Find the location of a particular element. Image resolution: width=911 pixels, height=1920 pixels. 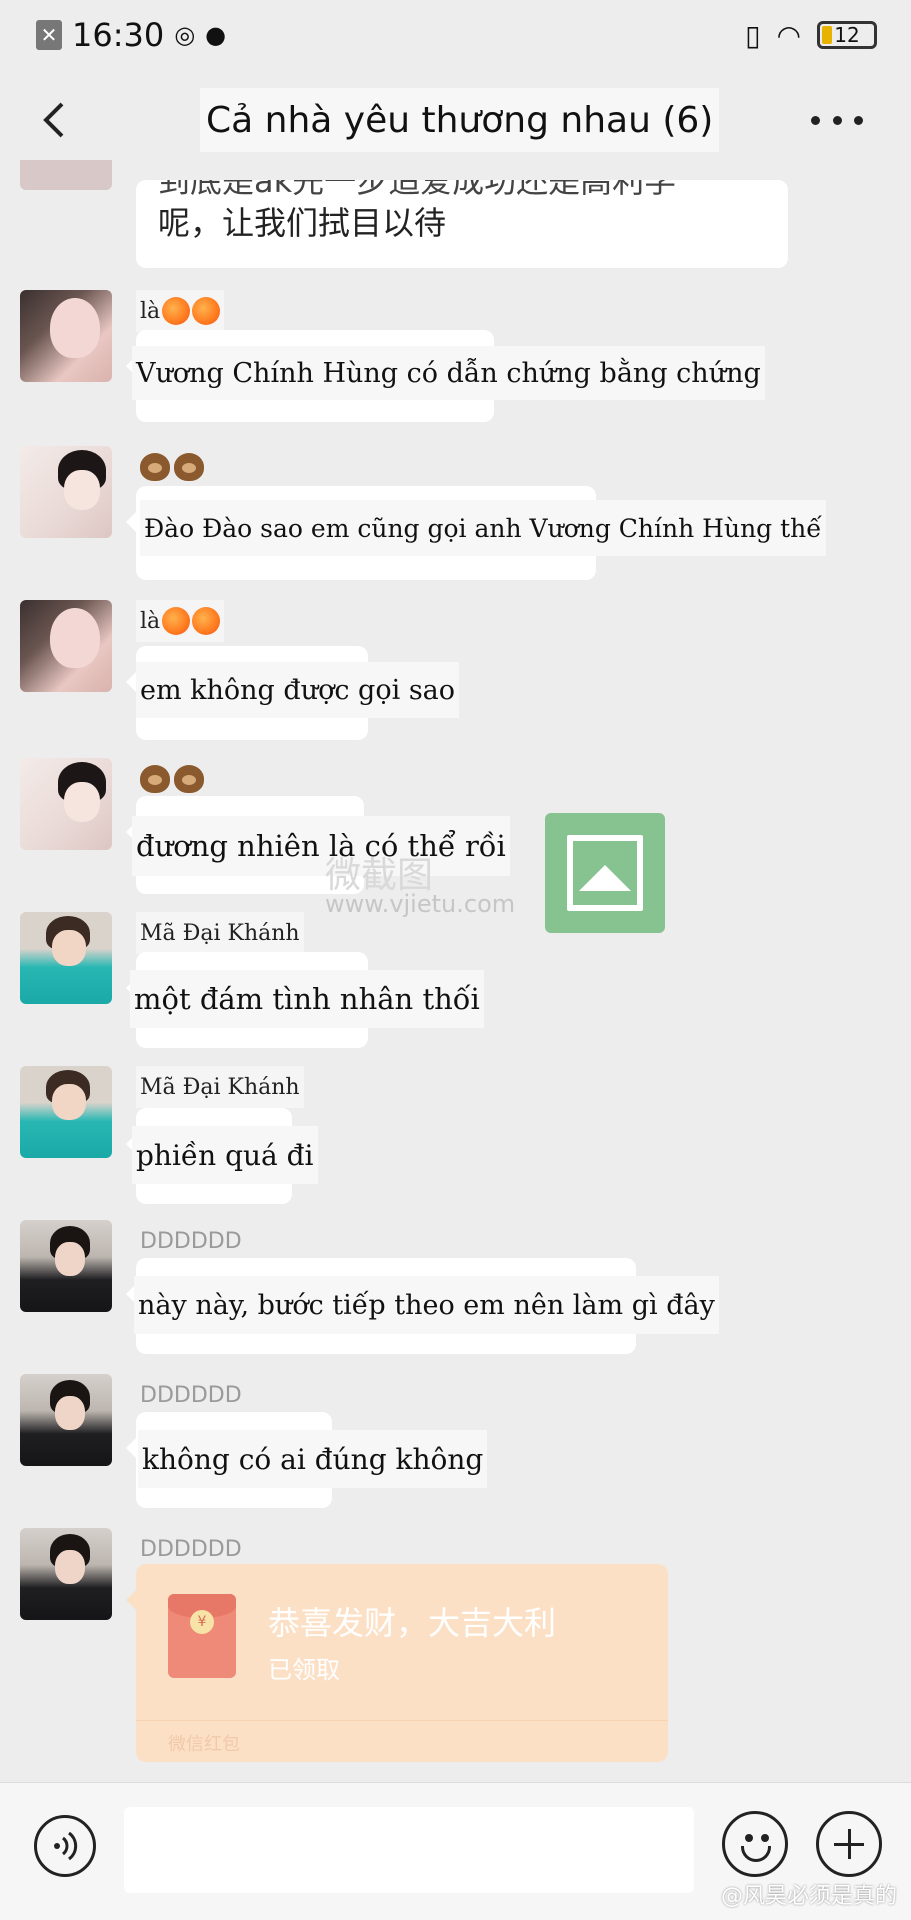

status-time: 16:30 is located at coordinates (118, 35).